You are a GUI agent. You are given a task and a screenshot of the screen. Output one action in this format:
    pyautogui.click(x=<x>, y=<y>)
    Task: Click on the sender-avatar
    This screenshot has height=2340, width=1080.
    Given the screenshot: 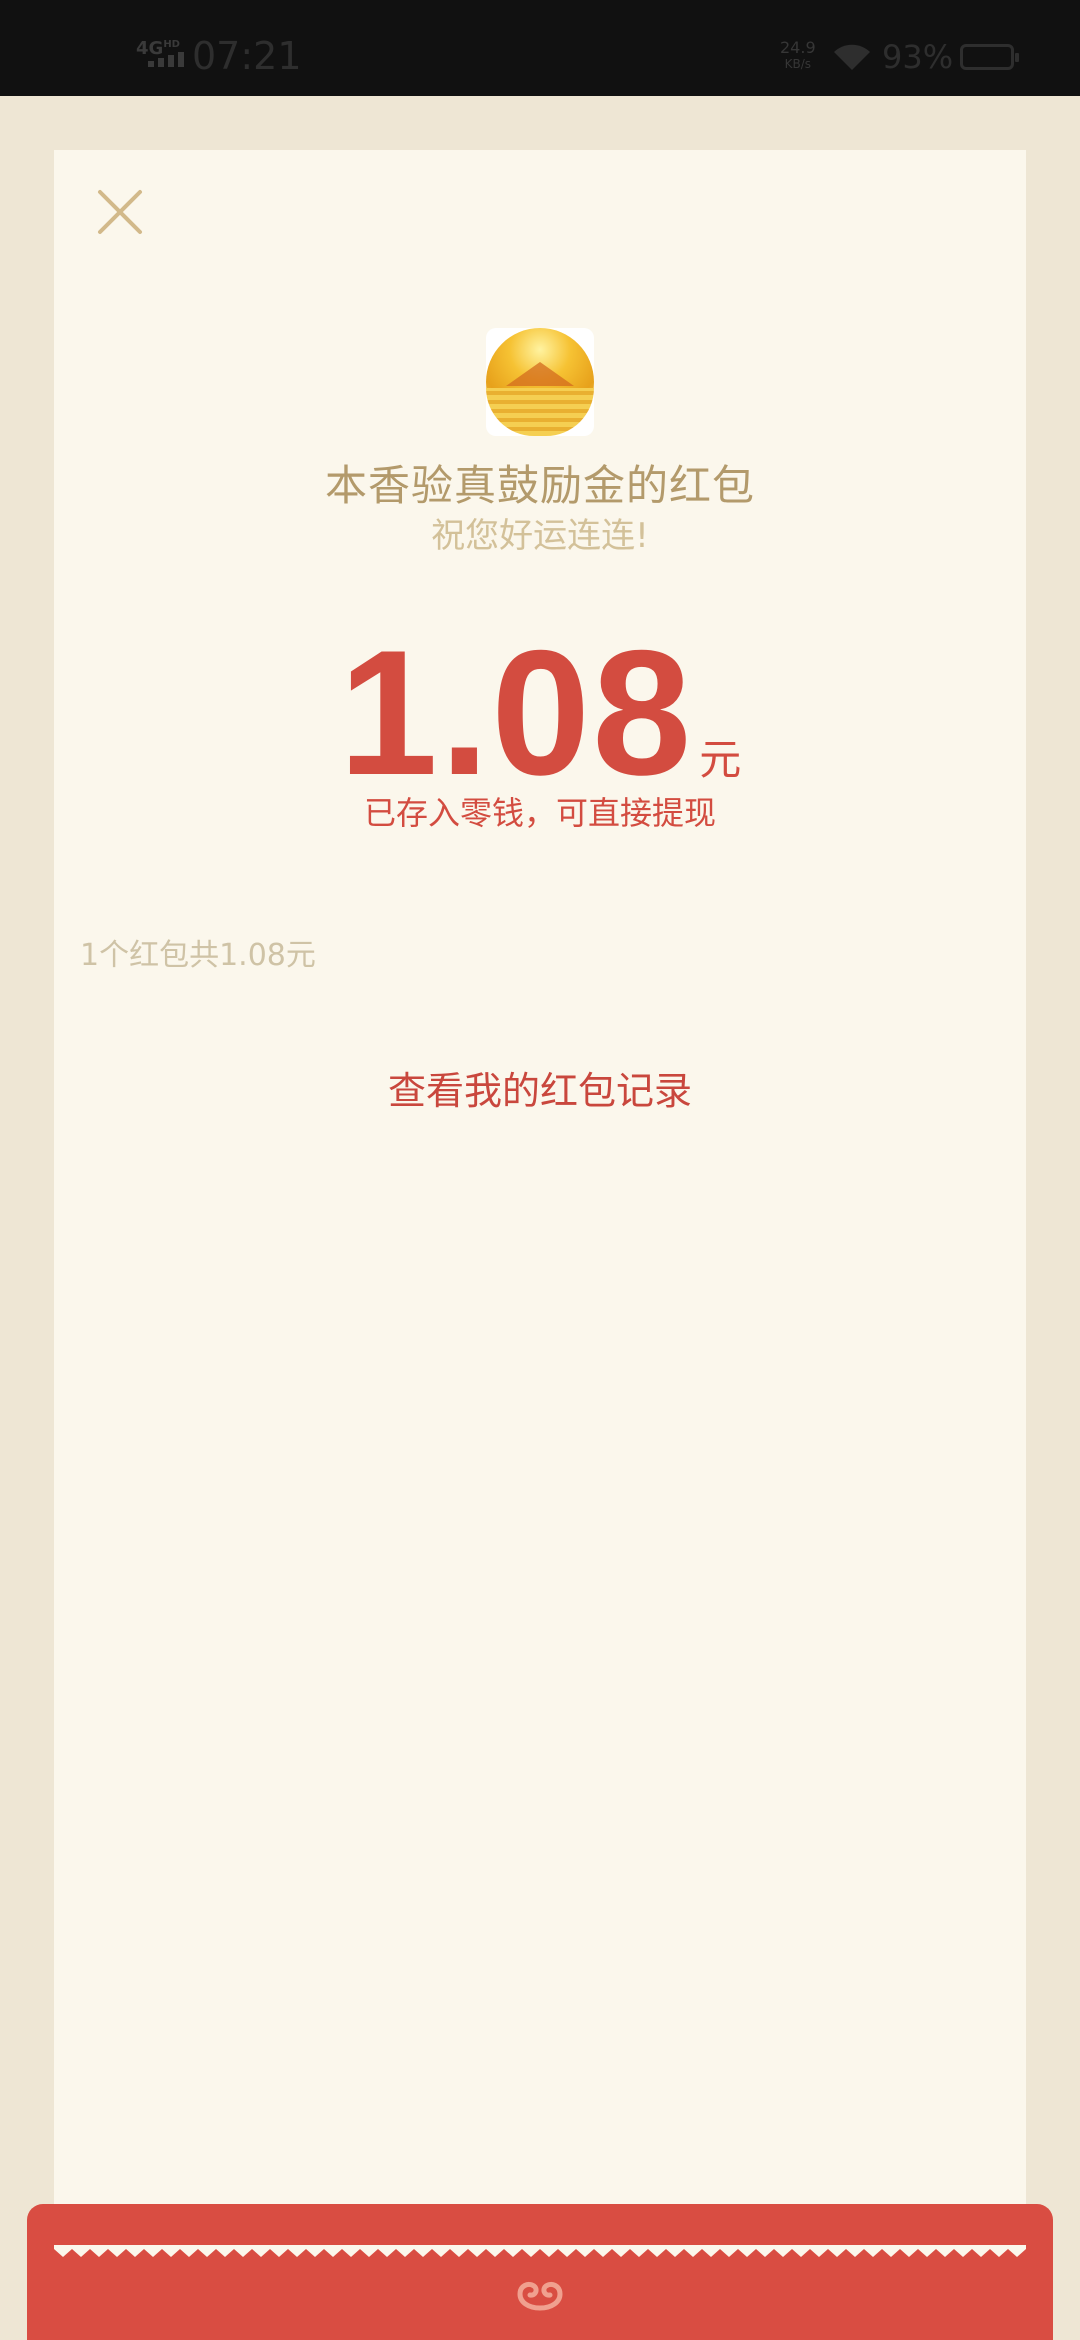 What is the action you would take?
    pyautogui.click(x=540, y=382)
    